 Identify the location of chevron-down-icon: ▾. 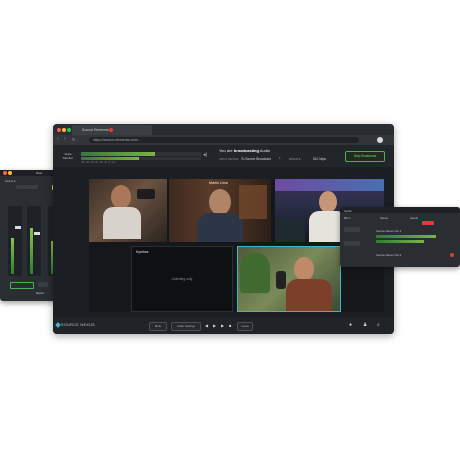
(280, 158).